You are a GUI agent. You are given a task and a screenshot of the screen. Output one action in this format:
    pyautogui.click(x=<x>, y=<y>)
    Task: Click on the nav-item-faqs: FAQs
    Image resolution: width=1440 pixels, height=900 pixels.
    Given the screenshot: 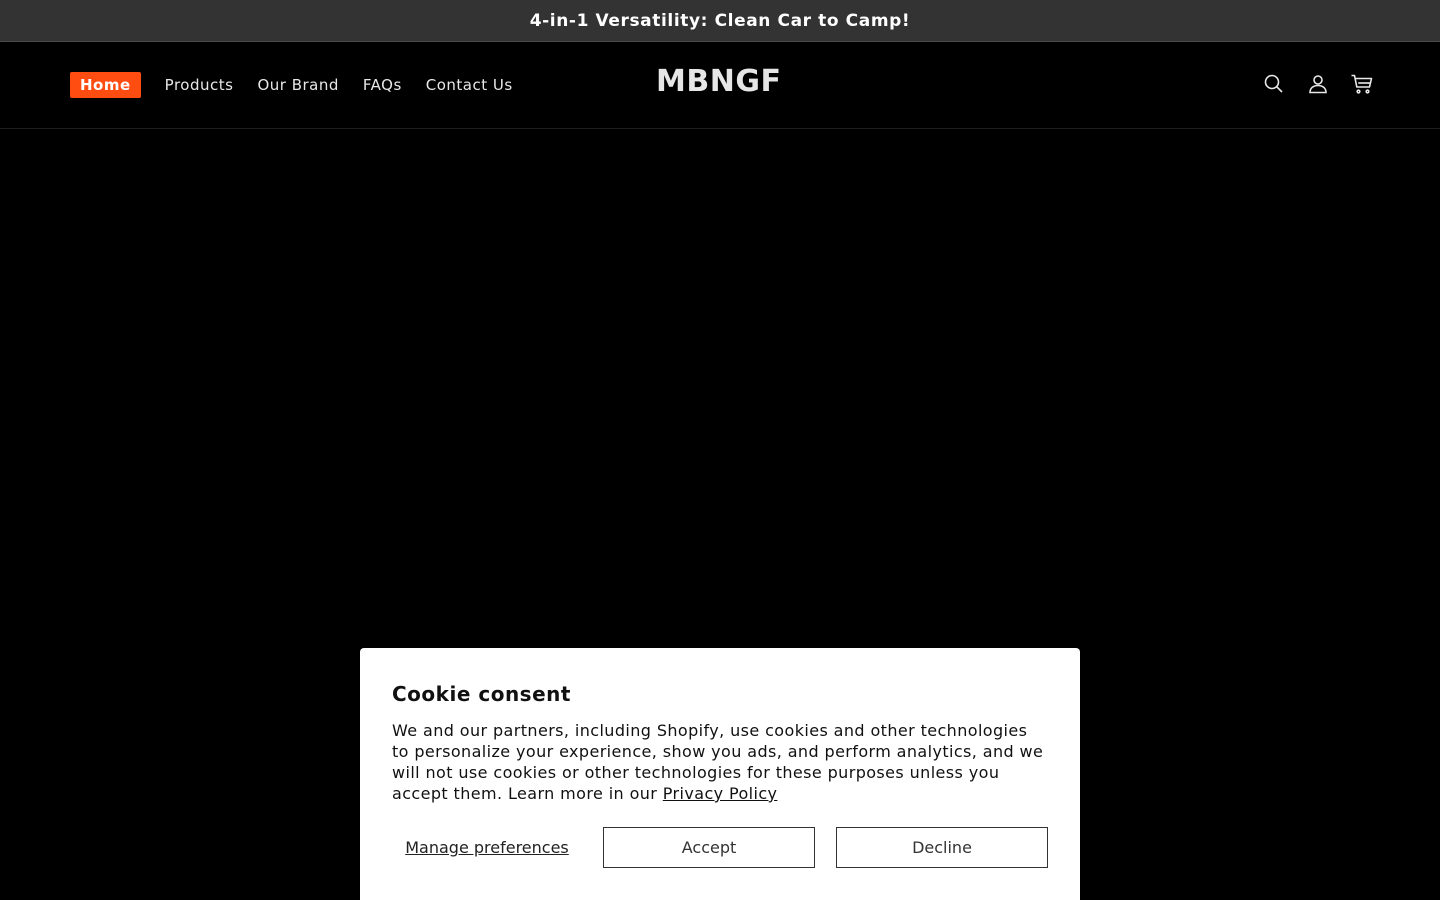 What is the action you would take?
    pyautogui.click(x=382, y=85)
    